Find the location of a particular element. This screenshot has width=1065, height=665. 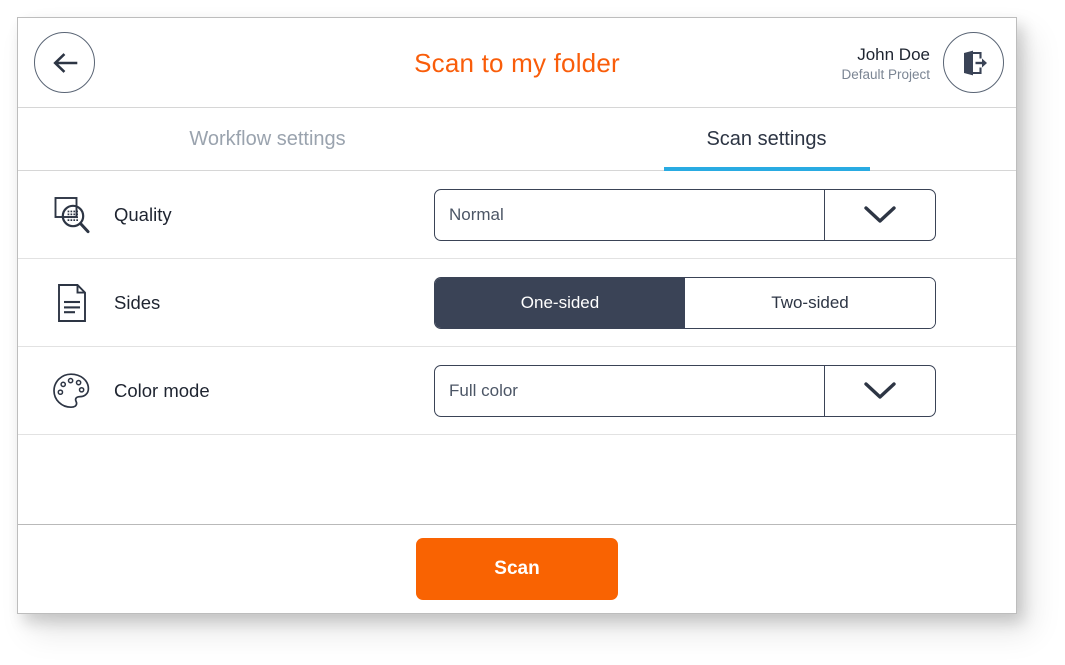

logout-button is located at coordinates (973, 62).